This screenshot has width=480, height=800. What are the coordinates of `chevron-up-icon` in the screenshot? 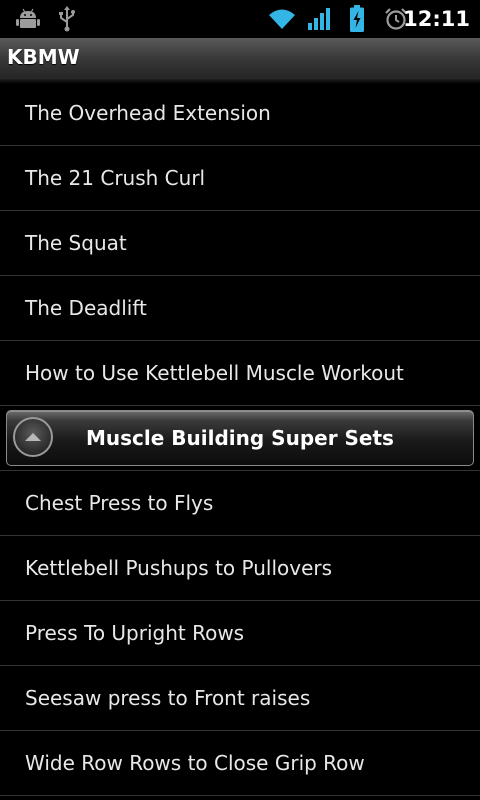 It's located at (33, 437).